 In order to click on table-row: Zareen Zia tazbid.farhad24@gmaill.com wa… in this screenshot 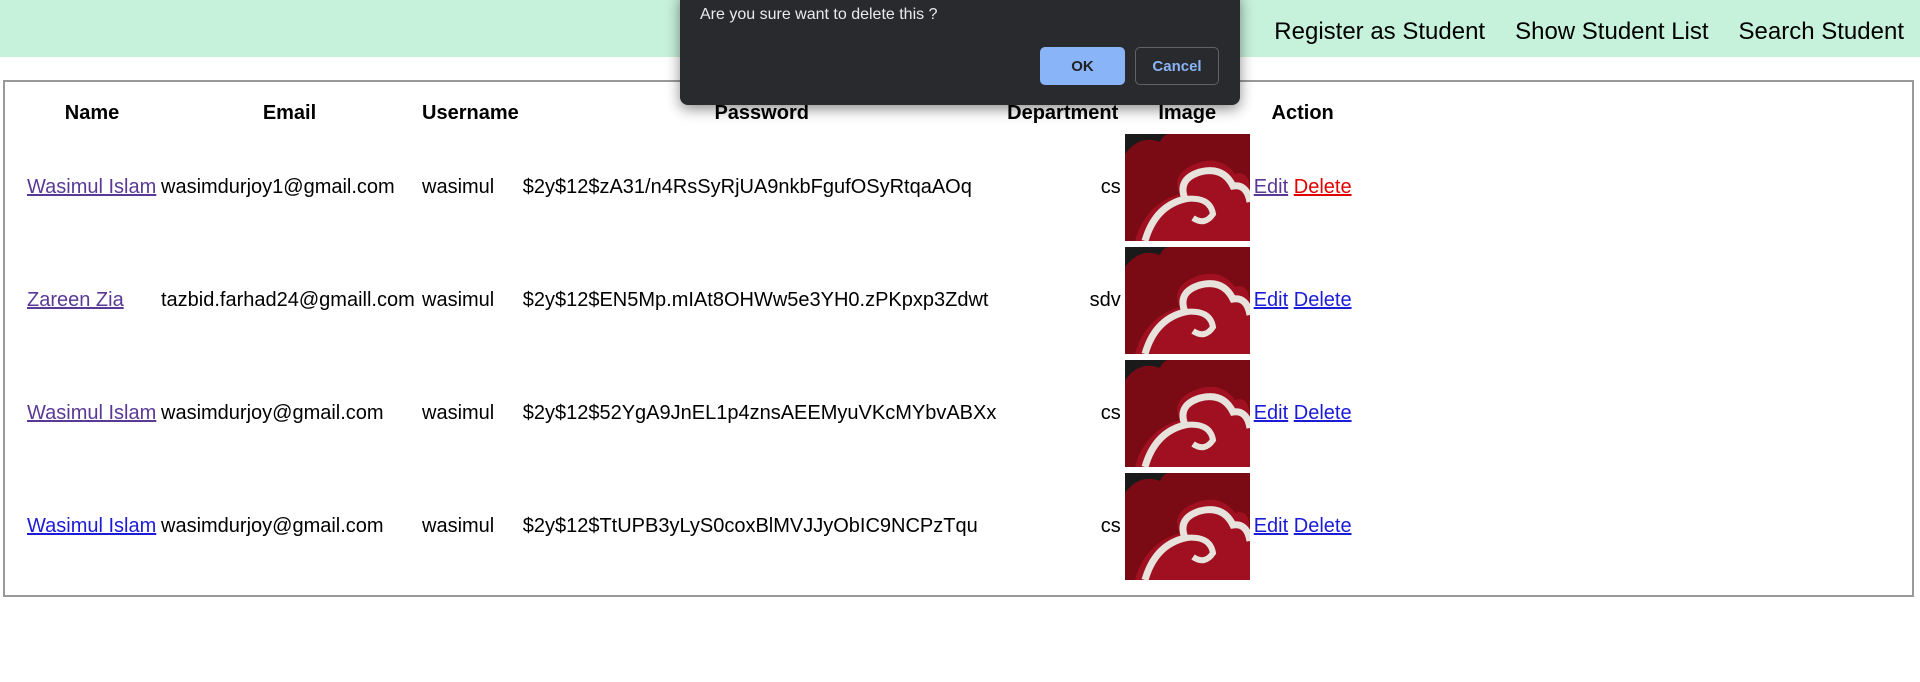, I will do `click(689, 300)`.